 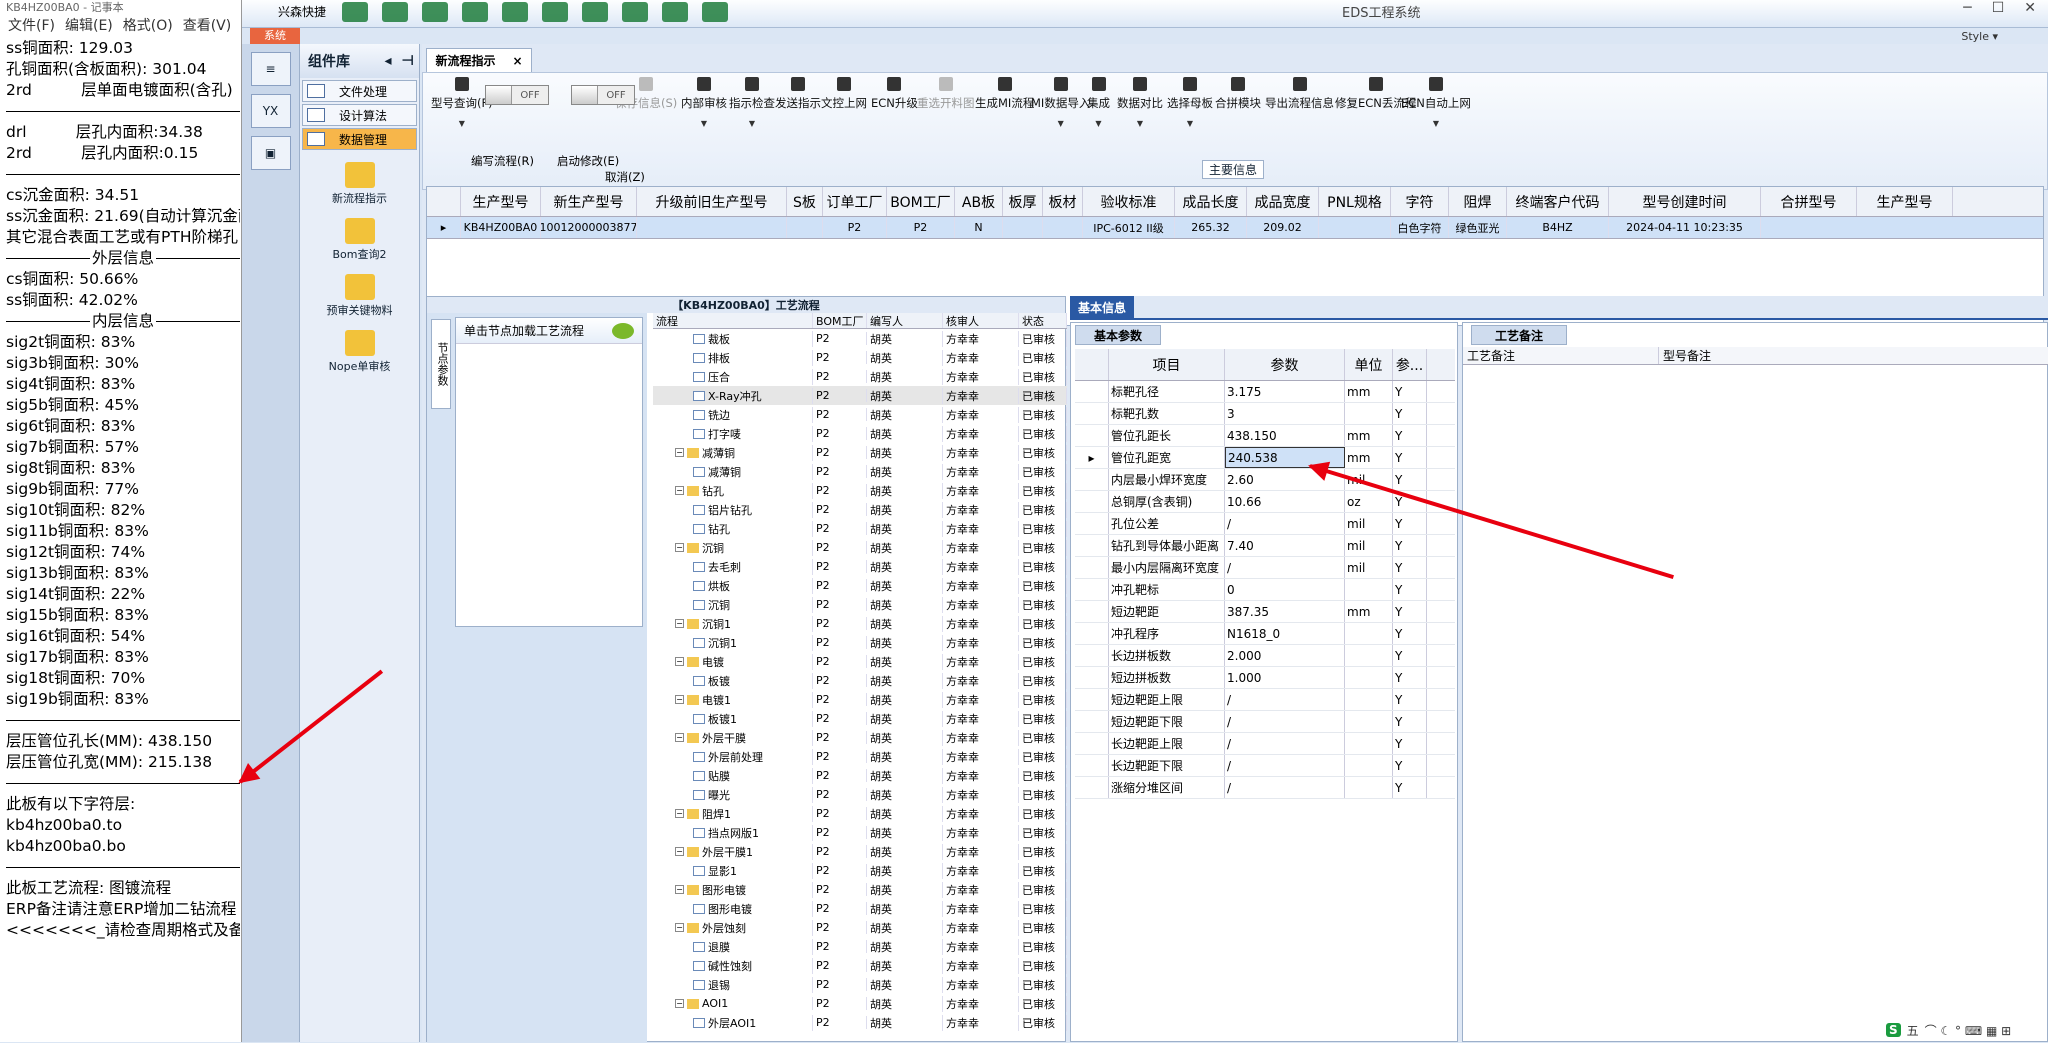 I want to click on yx-icon: YX, so click(x=271, y=111).